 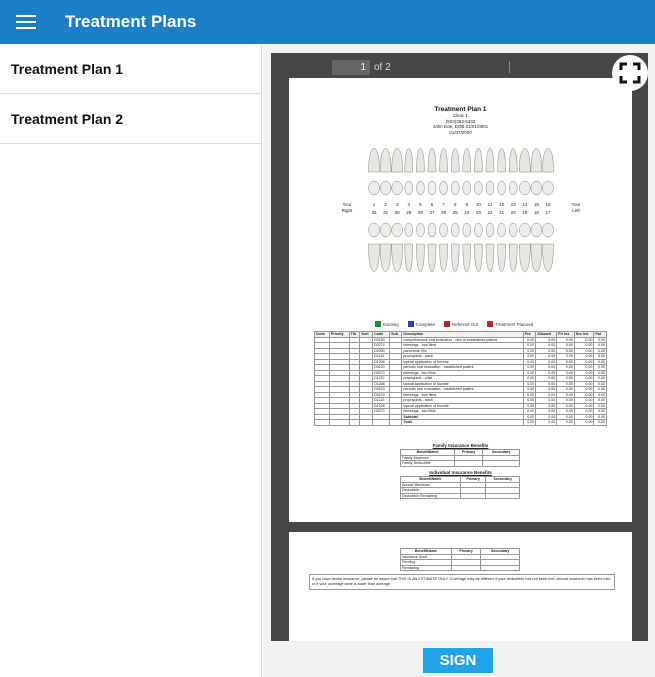 I want to click on upper-tooth-number: 3, so click(x=397, y=204).